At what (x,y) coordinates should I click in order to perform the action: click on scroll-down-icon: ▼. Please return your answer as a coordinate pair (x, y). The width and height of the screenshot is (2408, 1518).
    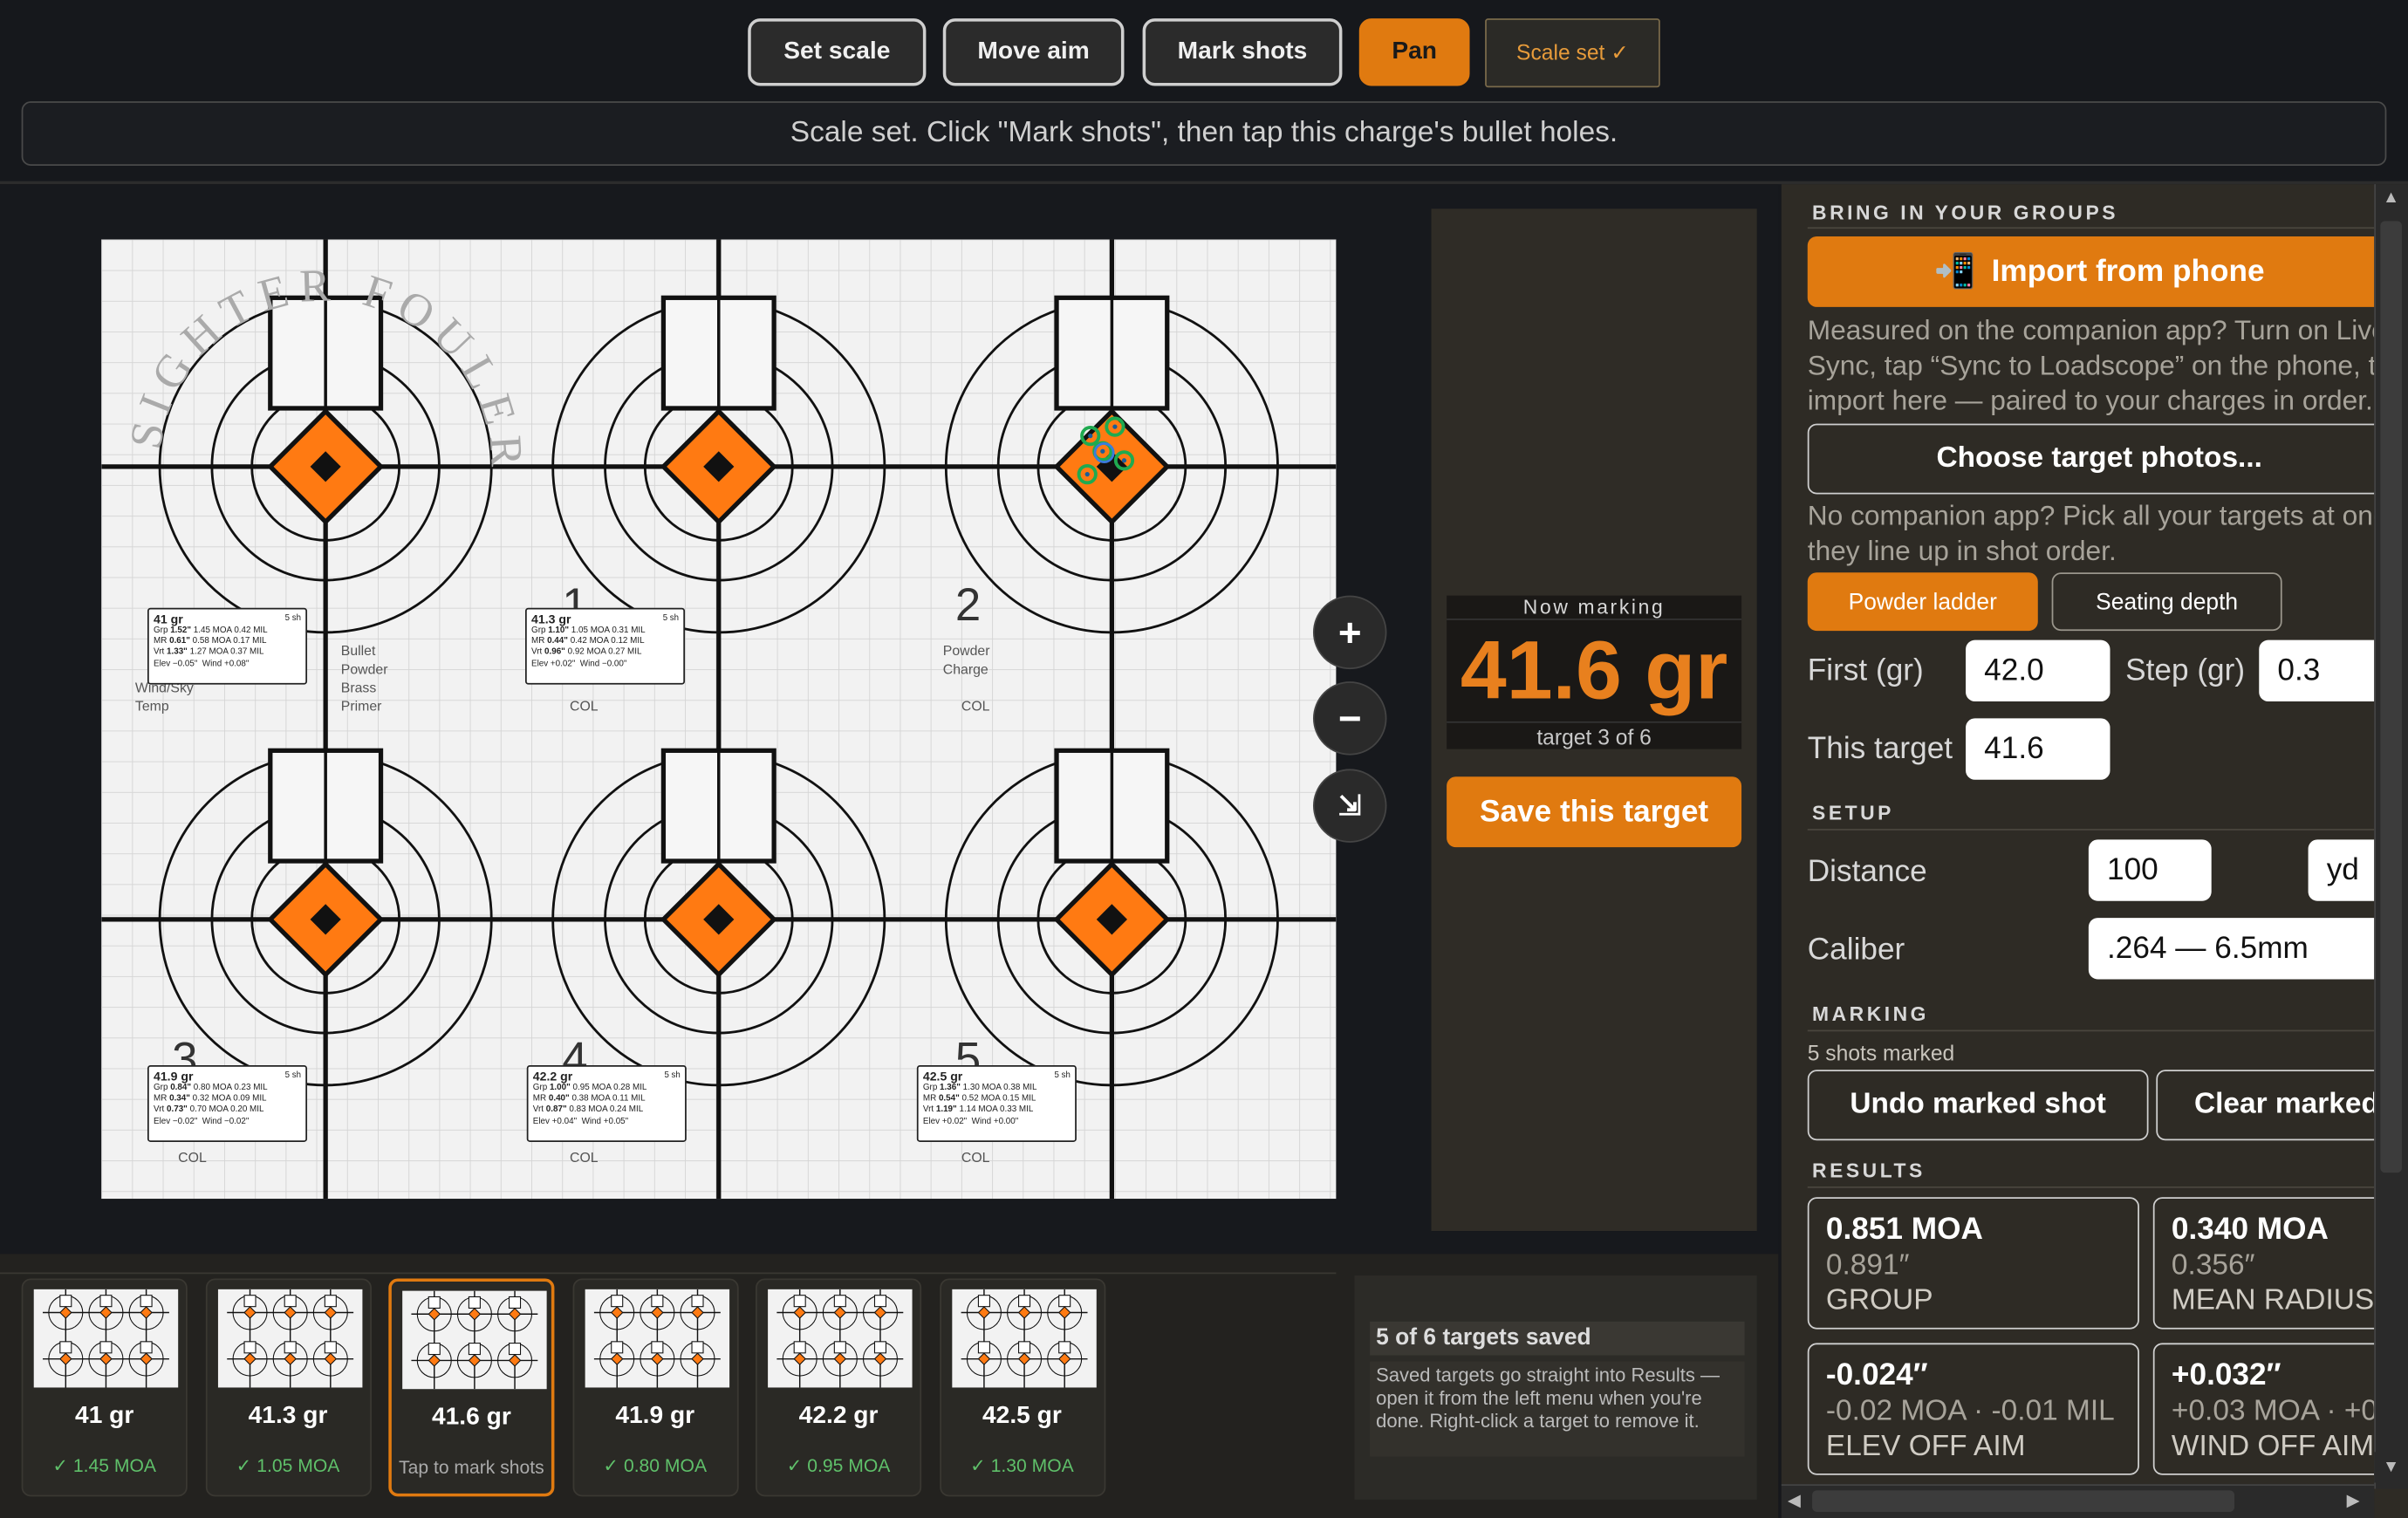
    Looking at the image, I should click on (2391, 1467).